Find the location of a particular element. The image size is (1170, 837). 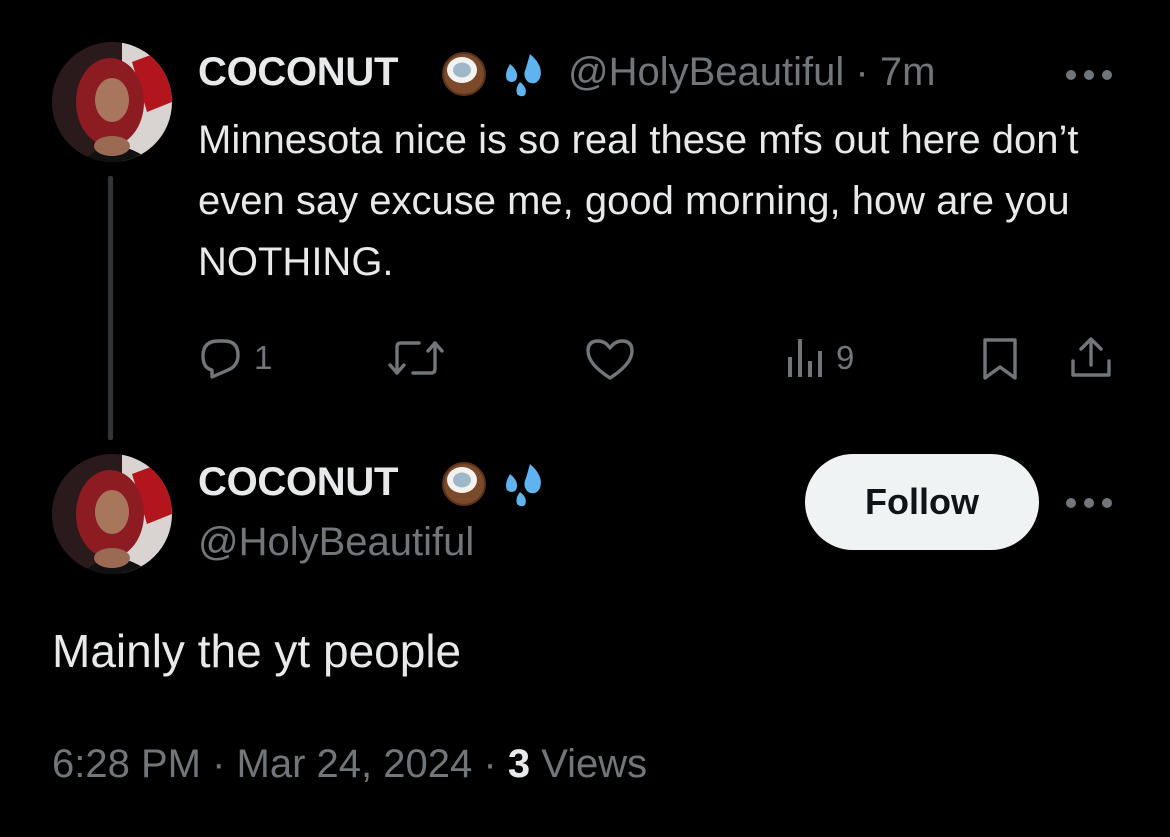

share-icon is located at coordinates (1091, 357).